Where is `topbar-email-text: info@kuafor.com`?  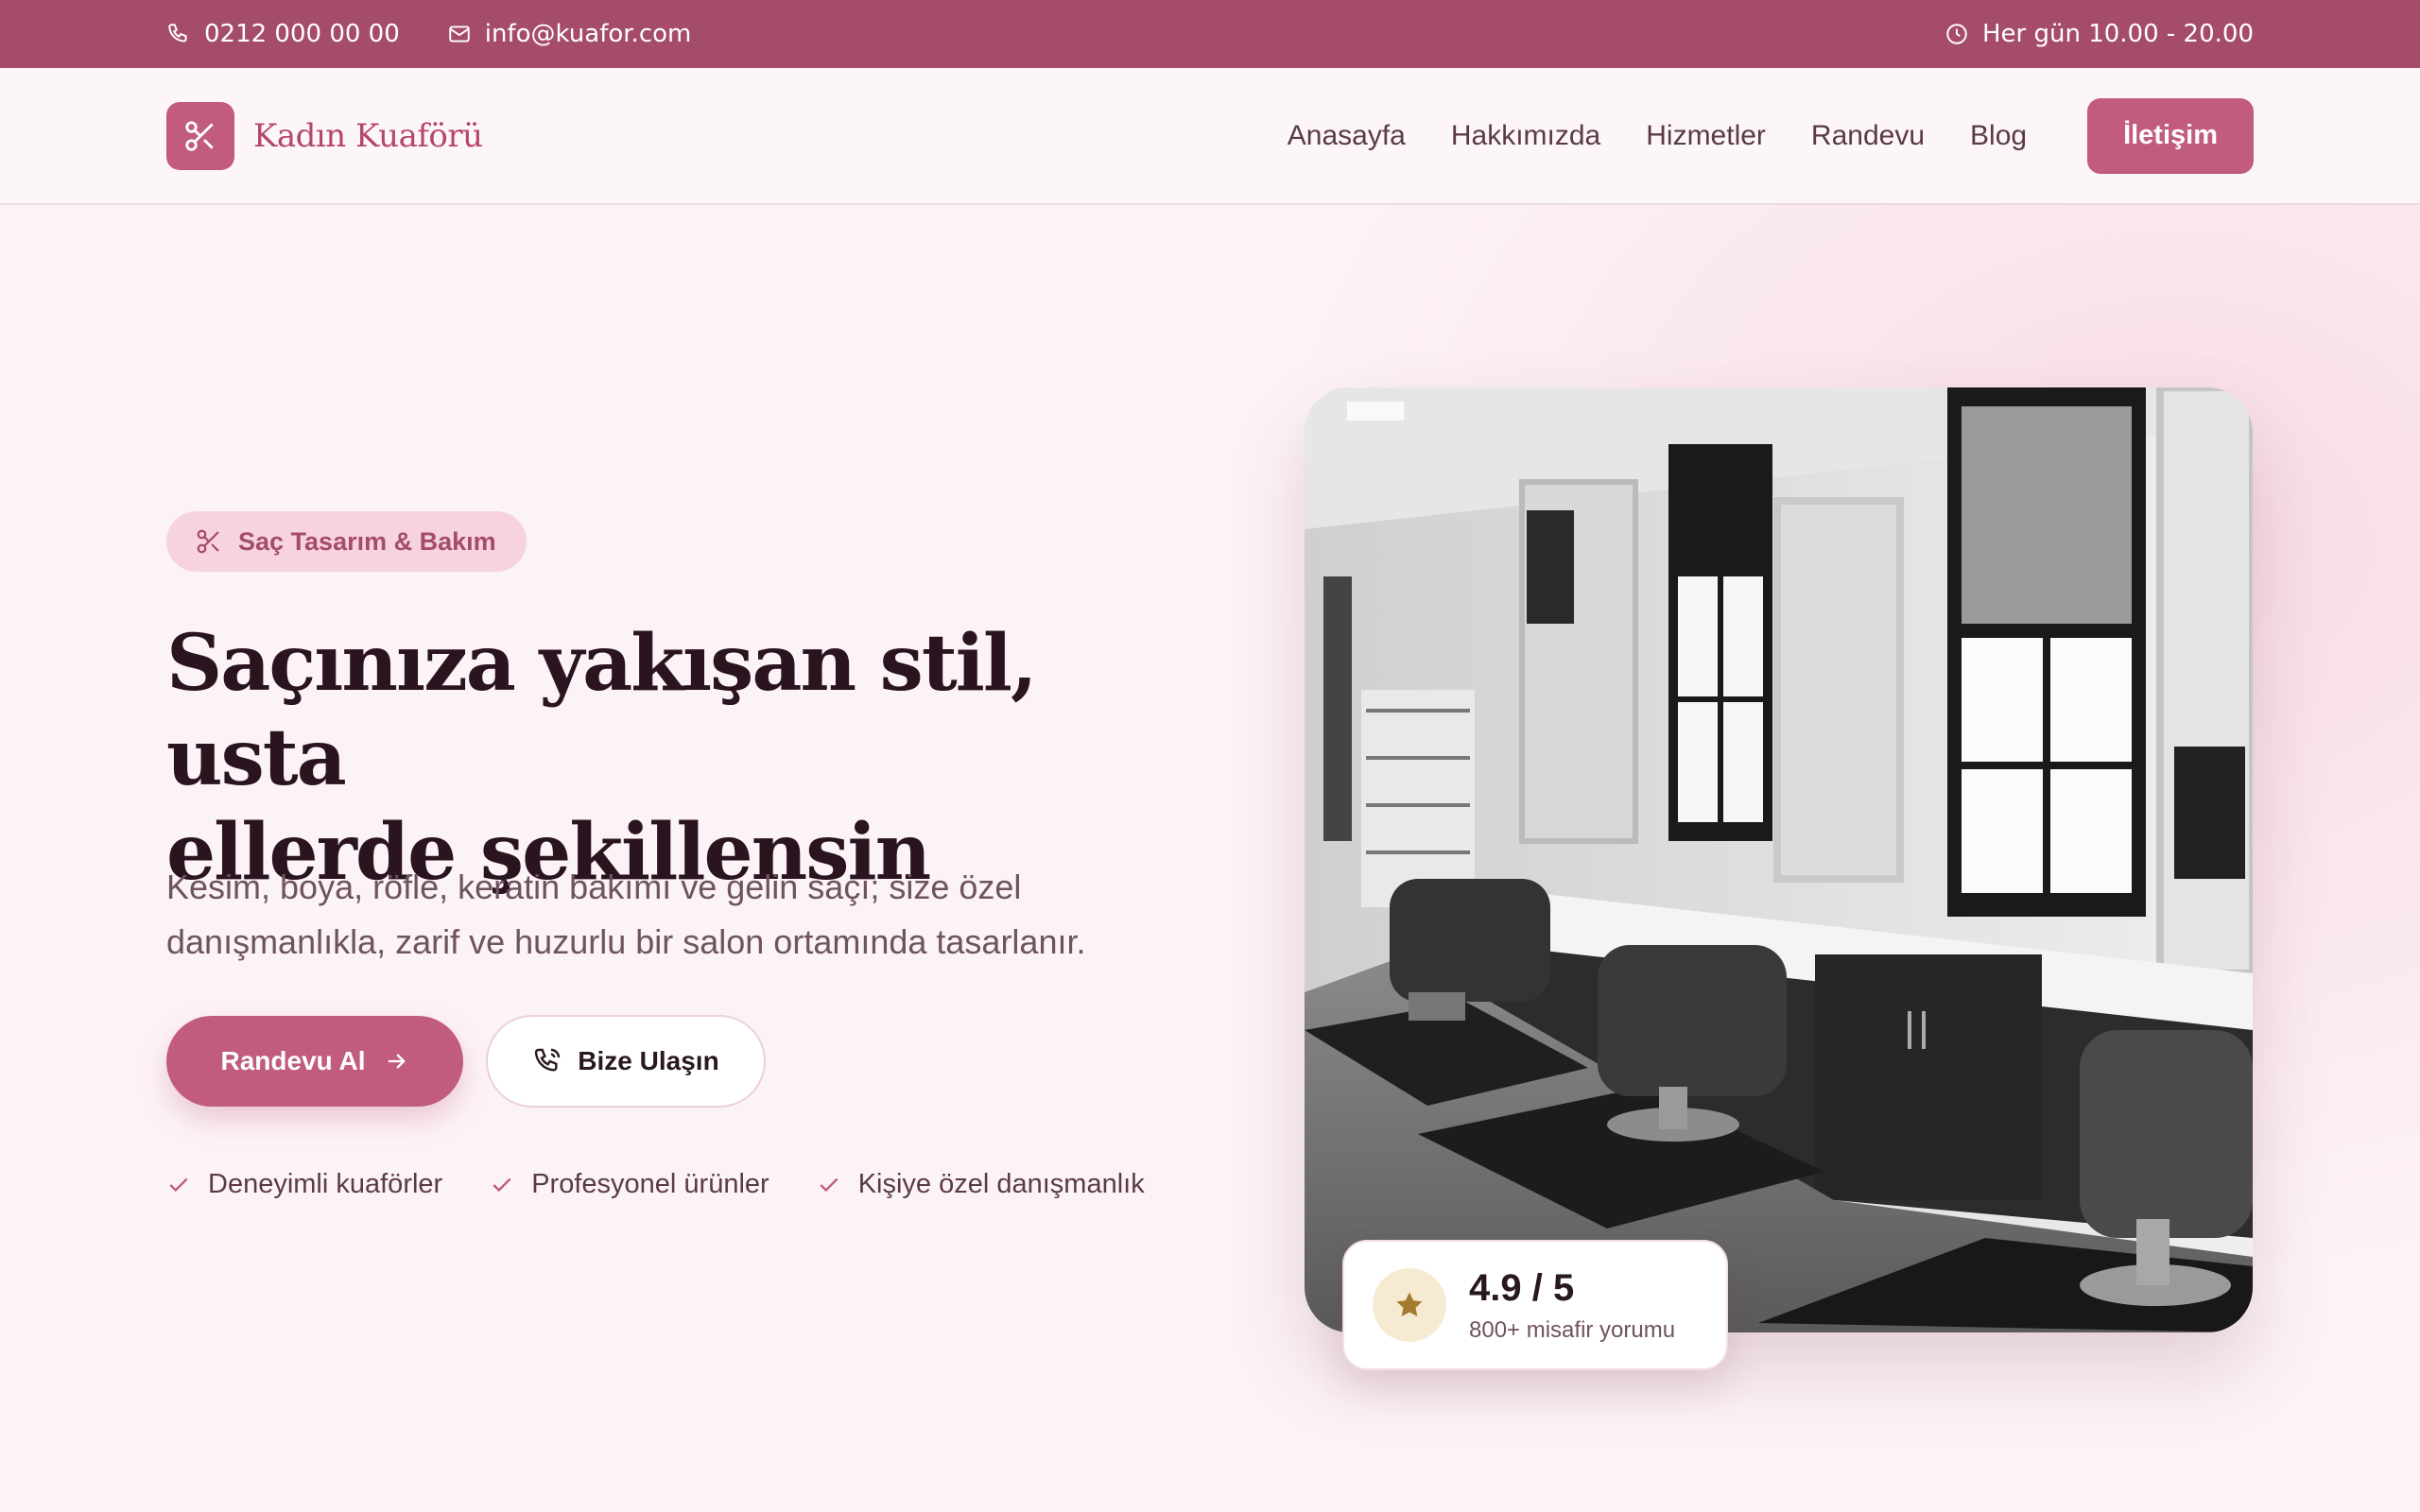 topbar-email-text: info@kuafor.com is located at coordinates (588, 34).